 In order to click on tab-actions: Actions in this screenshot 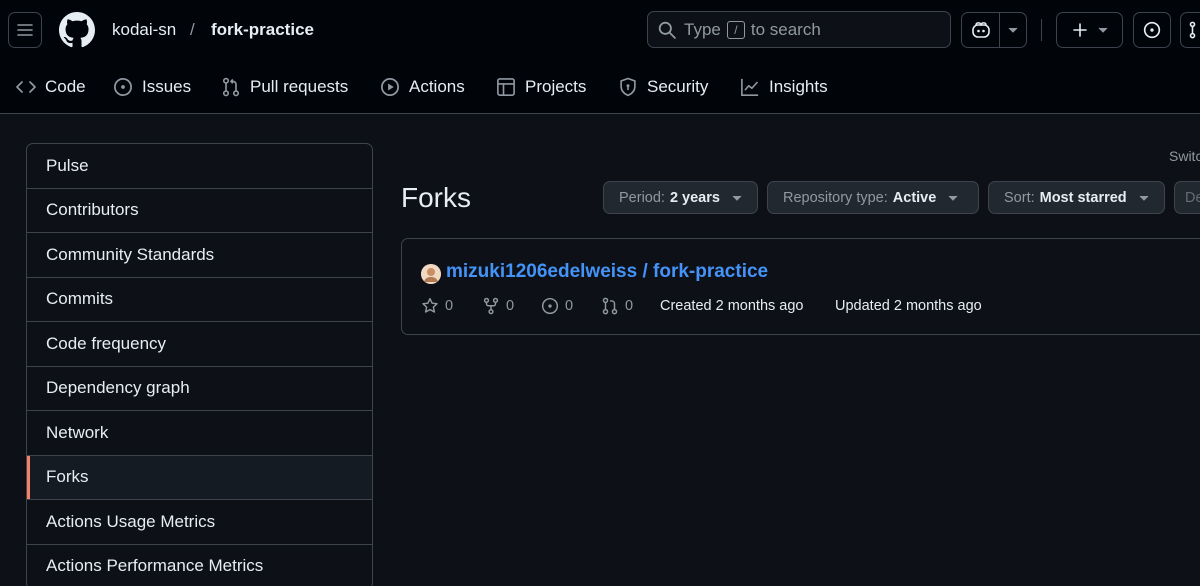, I will do `click(422, 87)`.